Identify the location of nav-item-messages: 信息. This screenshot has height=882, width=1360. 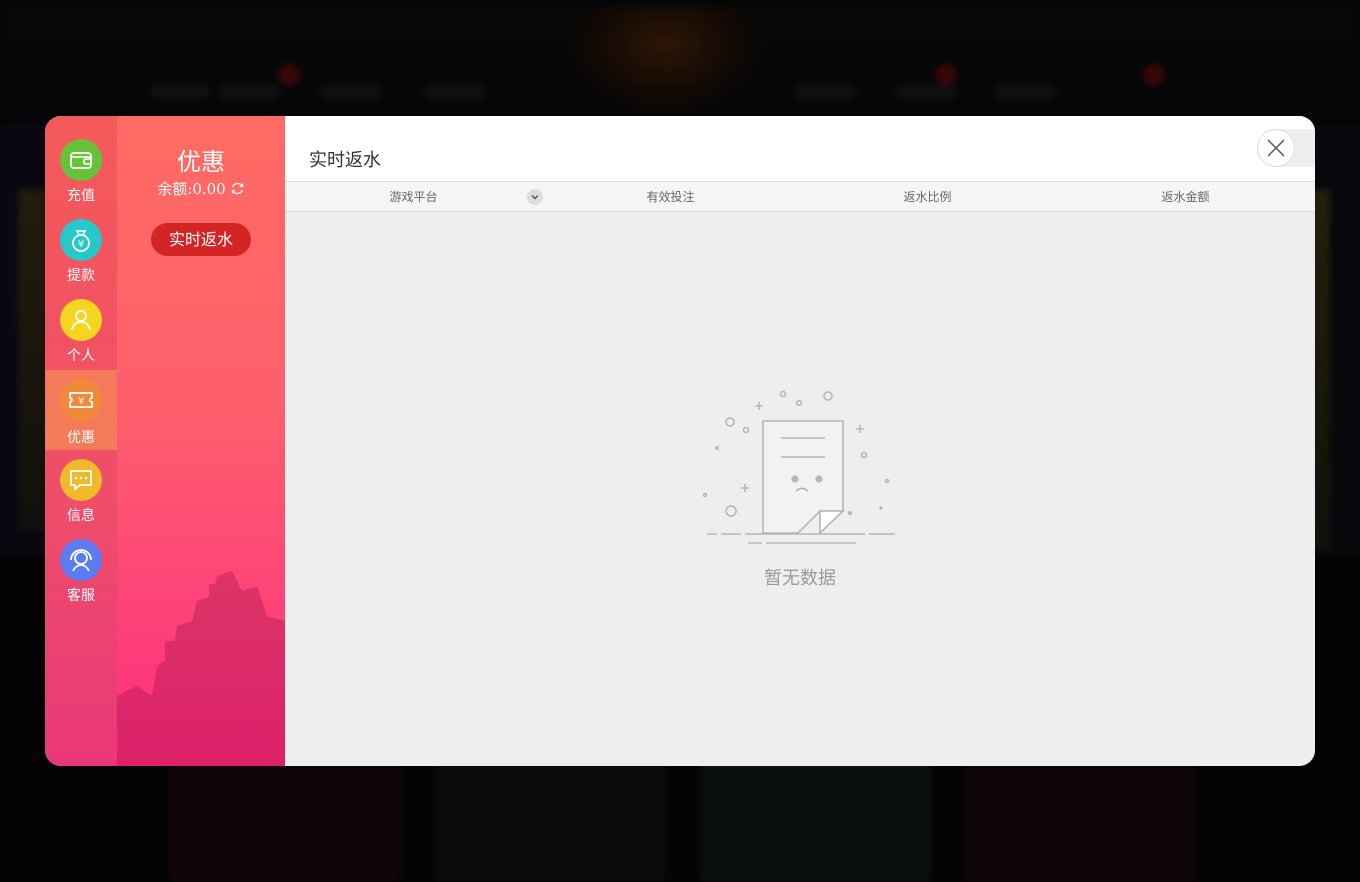
(81, 496).